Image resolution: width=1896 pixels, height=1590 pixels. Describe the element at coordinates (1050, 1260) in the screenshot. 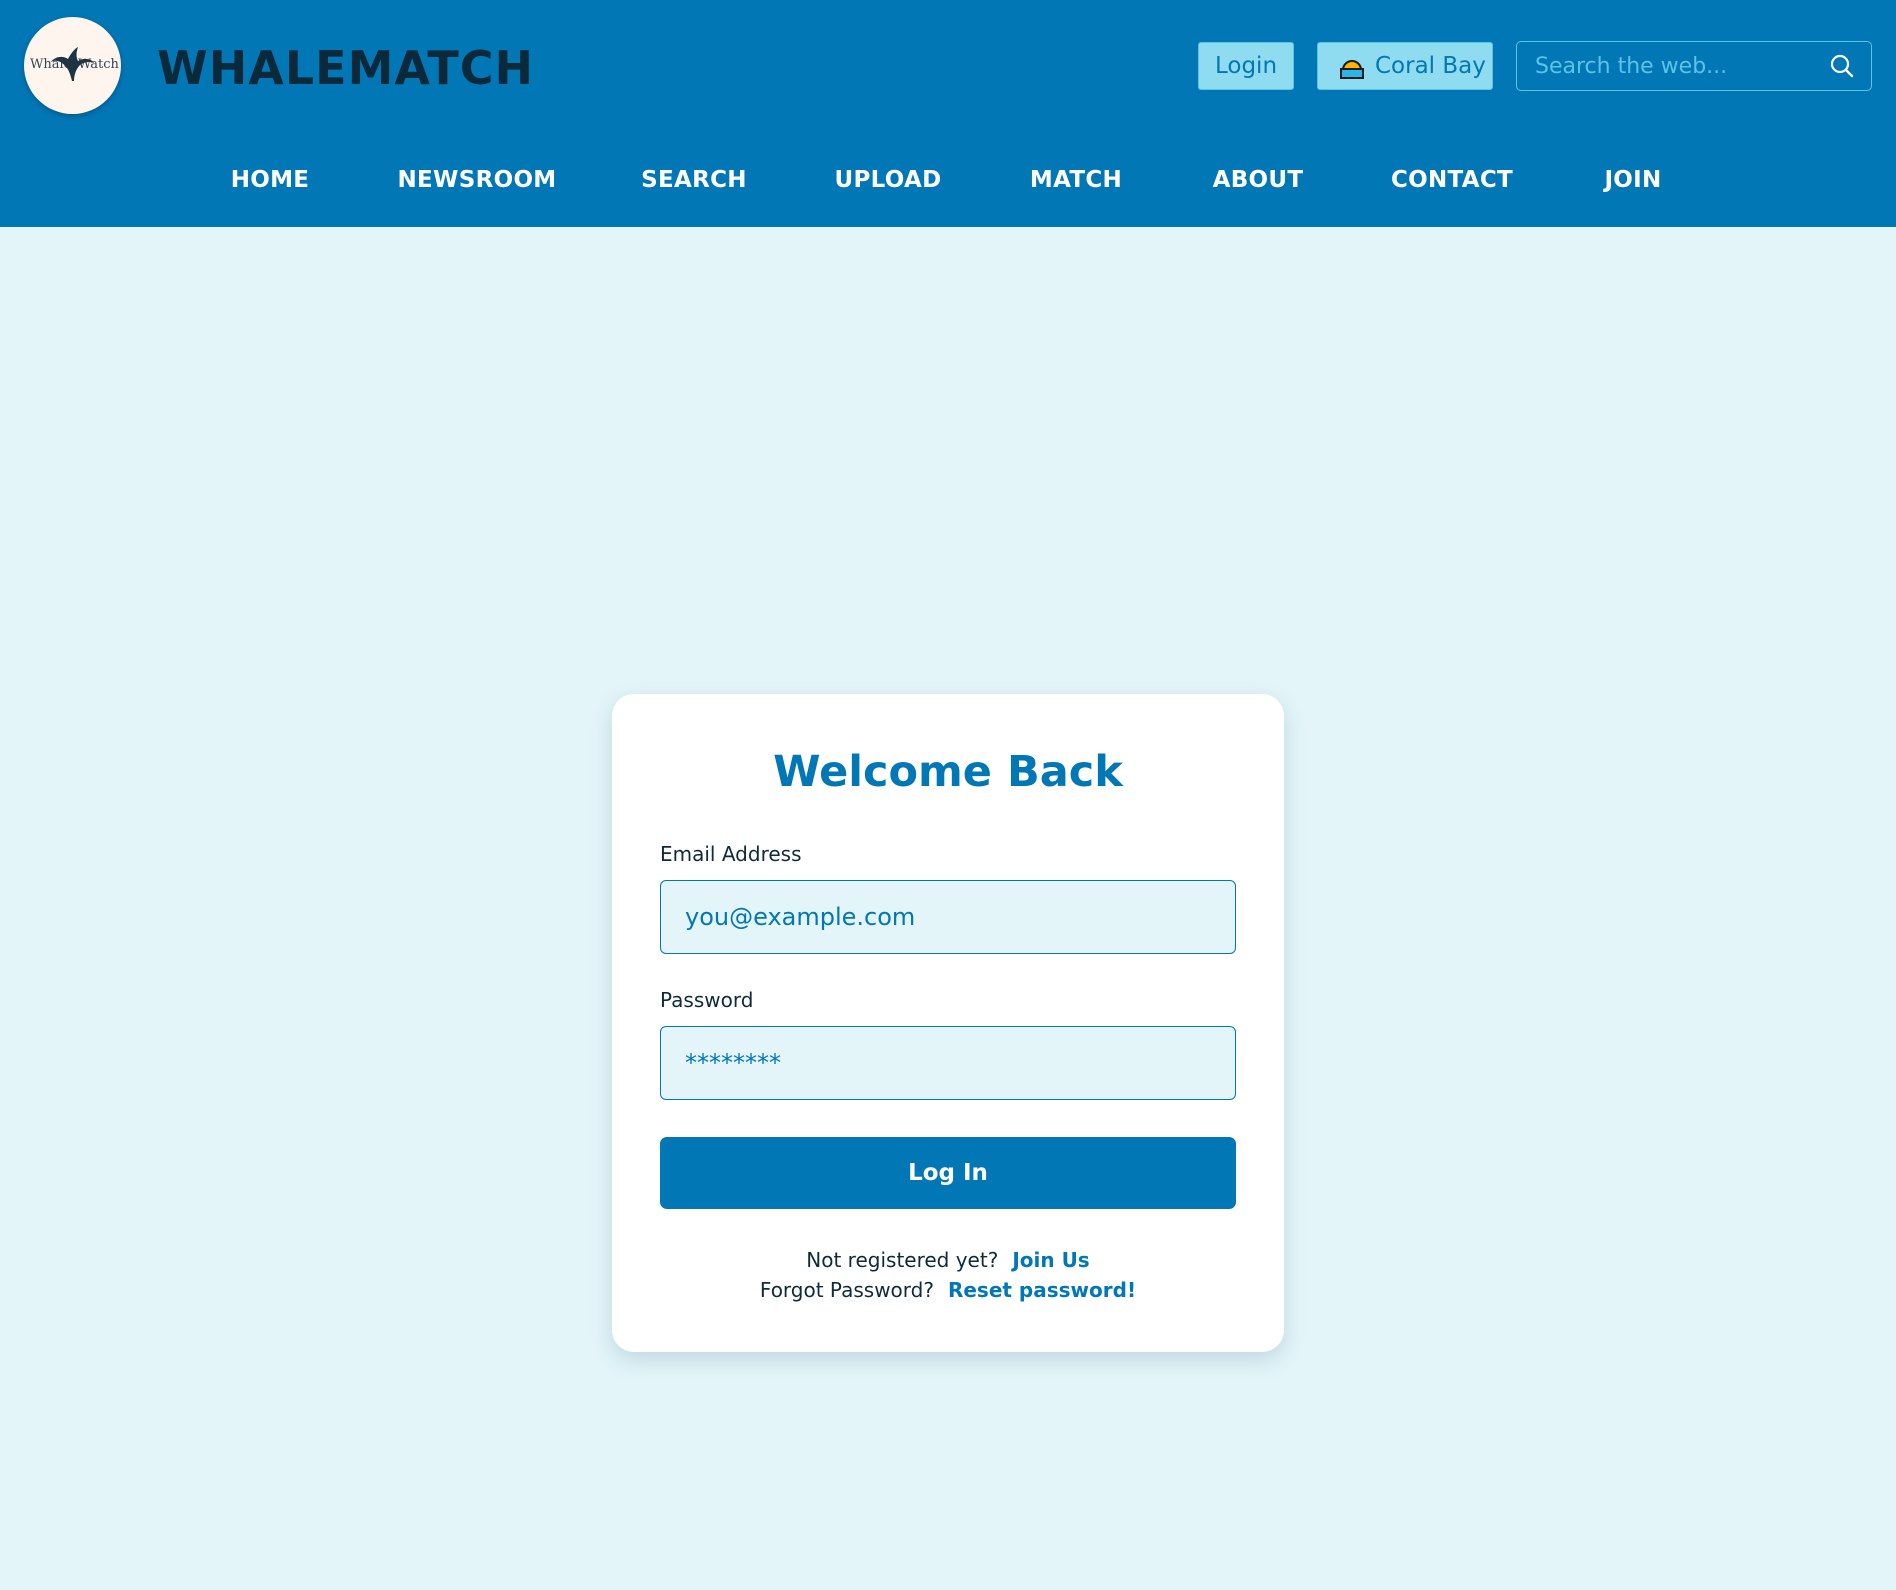

I see `join-us-link: Join Us` at that location.